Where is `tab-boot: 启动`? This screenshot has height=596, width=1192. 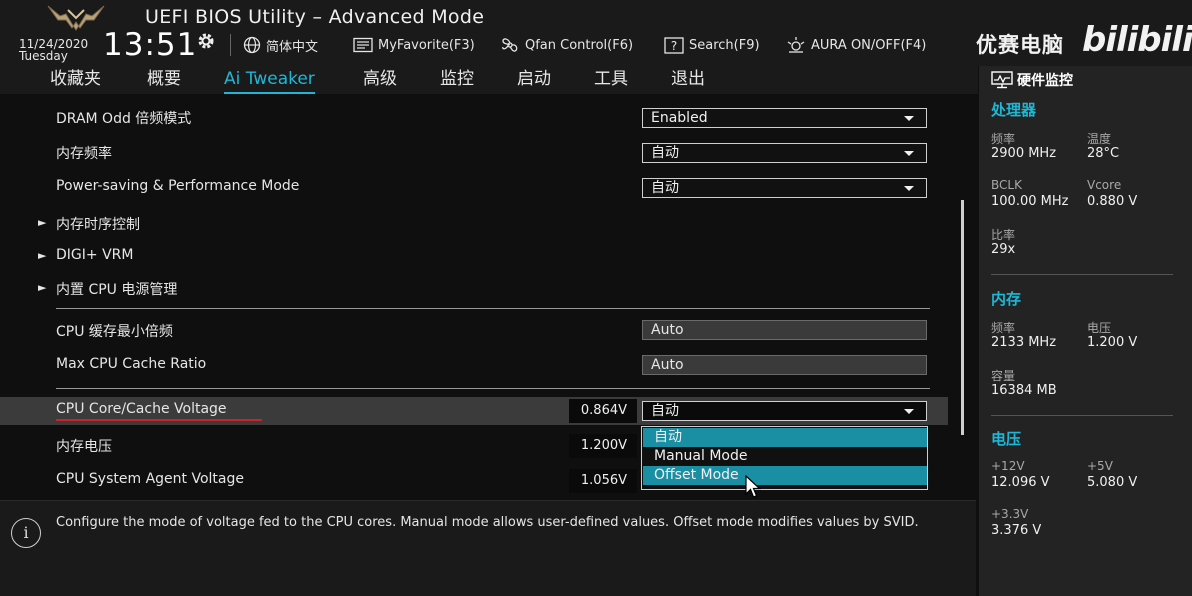
tab-boot: 启动 is located at coordinates (534, 80).